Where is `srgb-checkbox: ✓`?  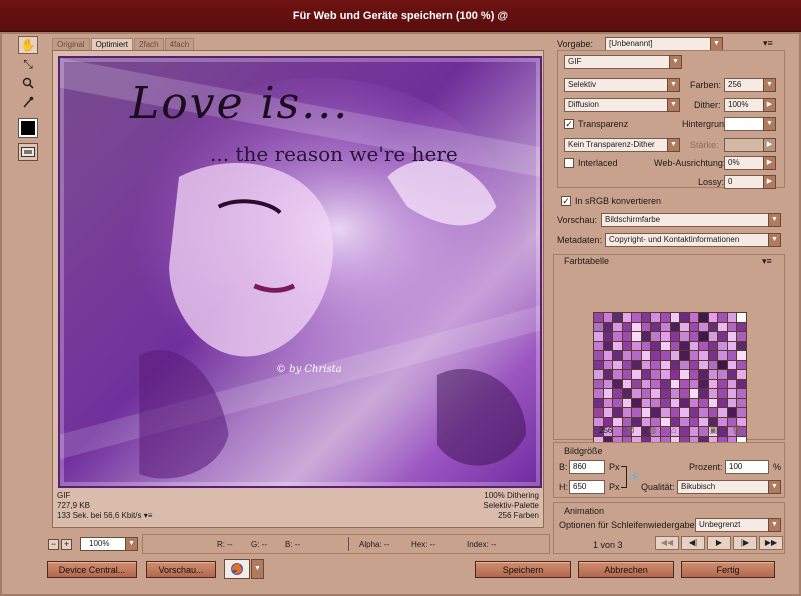 srgb-checkbox: ✓ is located at coordinates (566, 201).